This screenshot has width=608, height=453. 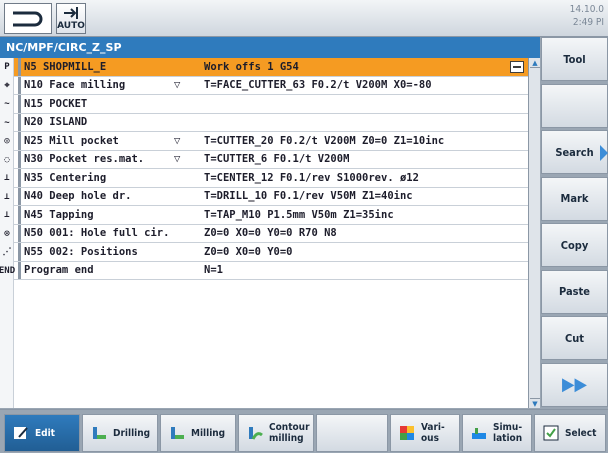 I want to click on step-params: T=CENTER_12 F0.1/rev S1000rev. ø12, so click(x=311, y=177).